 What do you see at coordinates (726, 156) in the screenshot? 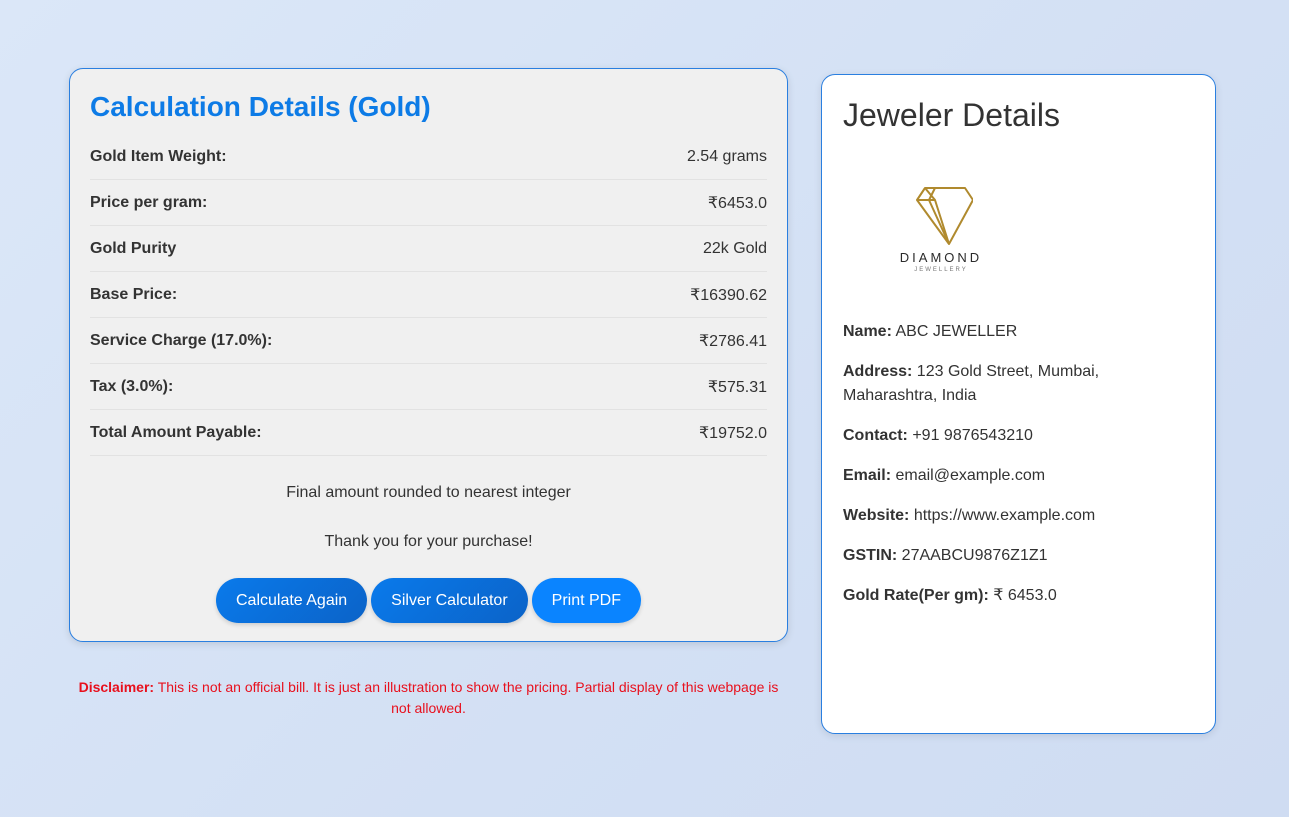
I see `row-value: 2.54 grams` at bounding box center [726, 156].